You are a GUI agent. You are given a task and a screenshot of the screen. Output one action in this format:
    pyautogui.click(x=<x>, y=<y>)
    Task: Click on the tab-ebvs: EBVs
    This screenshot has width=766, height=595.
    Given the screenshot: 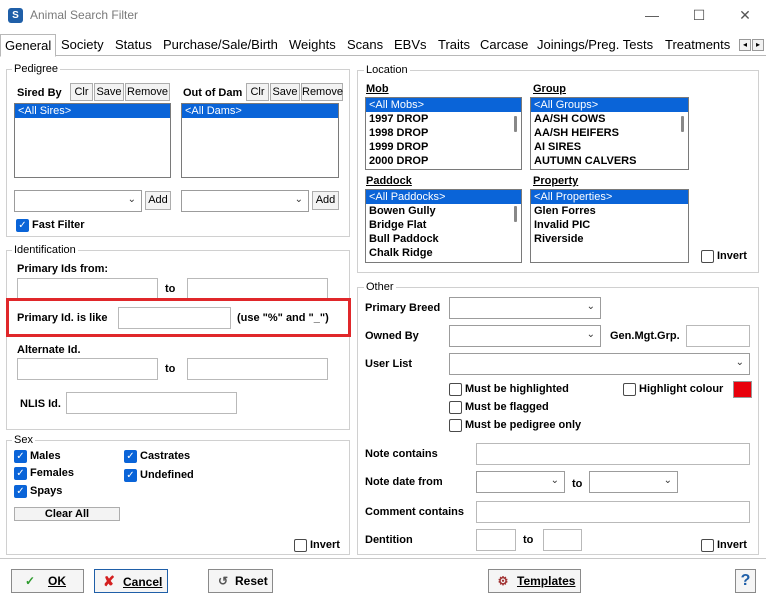 What is the action you would take?
    pyautogui.click(x=410, y=45)
    